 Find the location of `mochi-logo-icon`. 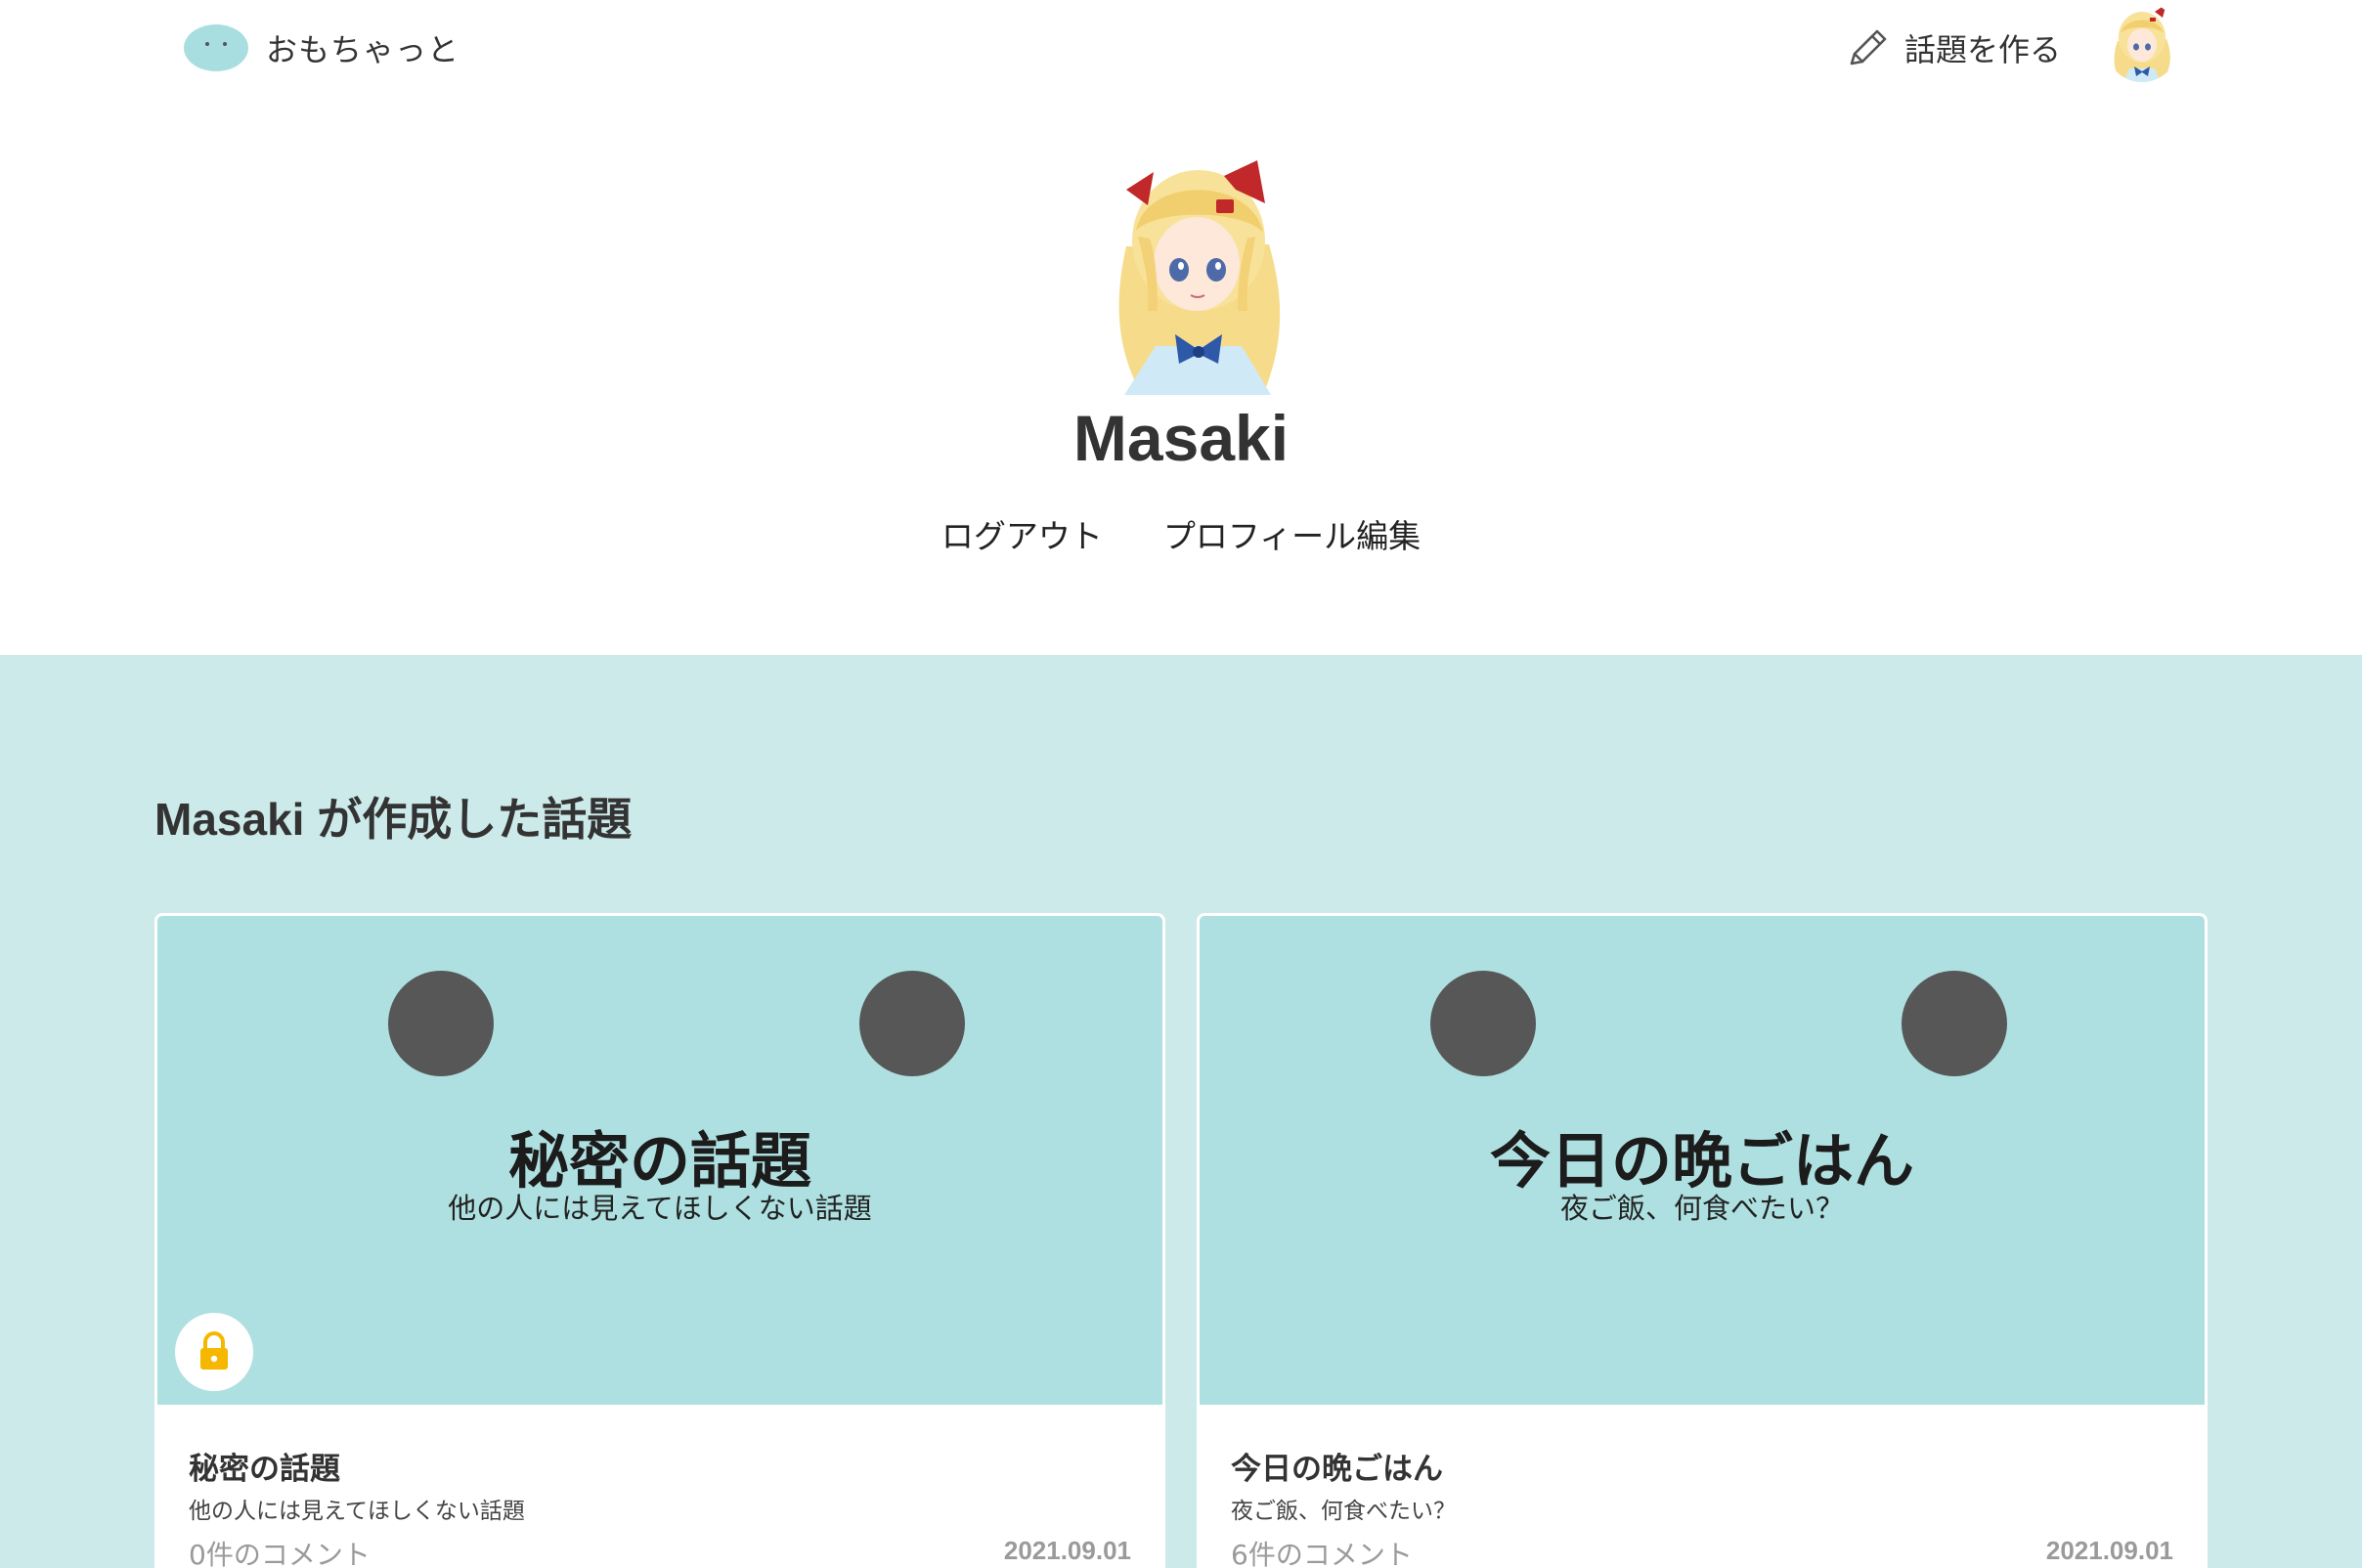

mochi-logo-icon is located at coordinates (216, 48).